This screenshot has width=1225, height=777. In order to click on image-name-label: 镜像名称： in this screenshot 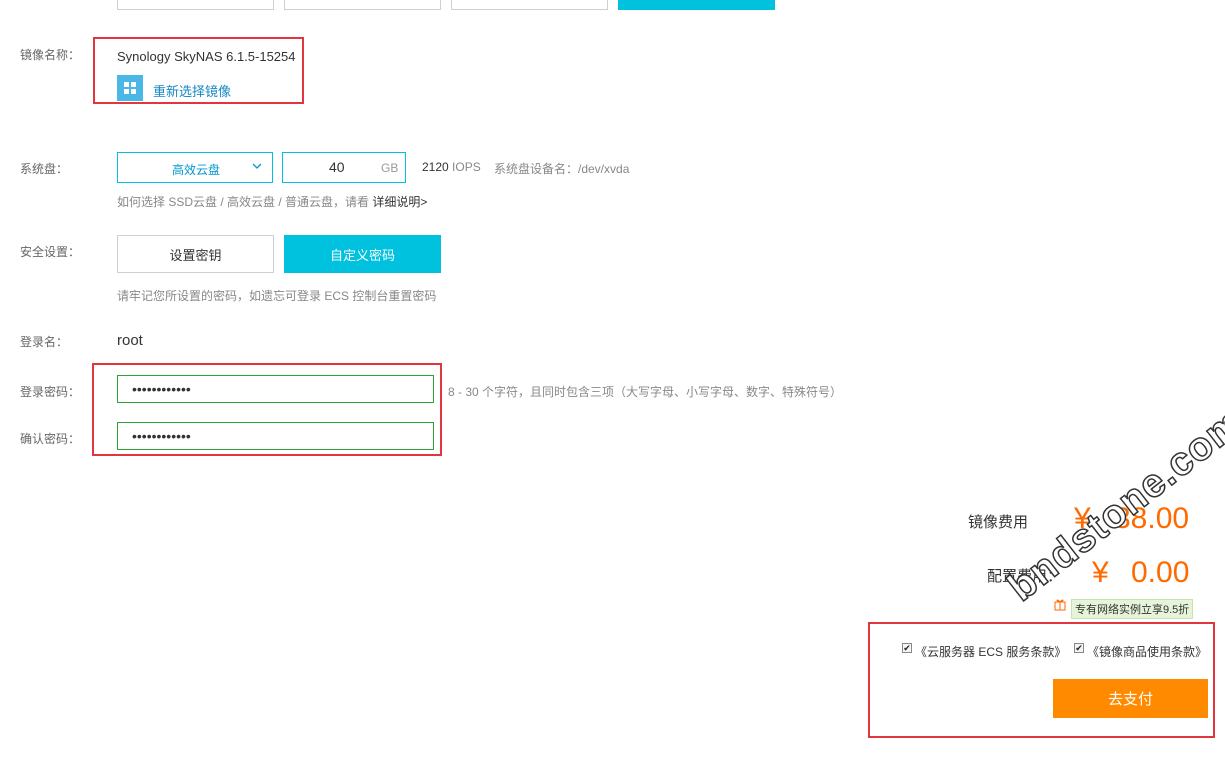, I will do `click(50, 55)`.